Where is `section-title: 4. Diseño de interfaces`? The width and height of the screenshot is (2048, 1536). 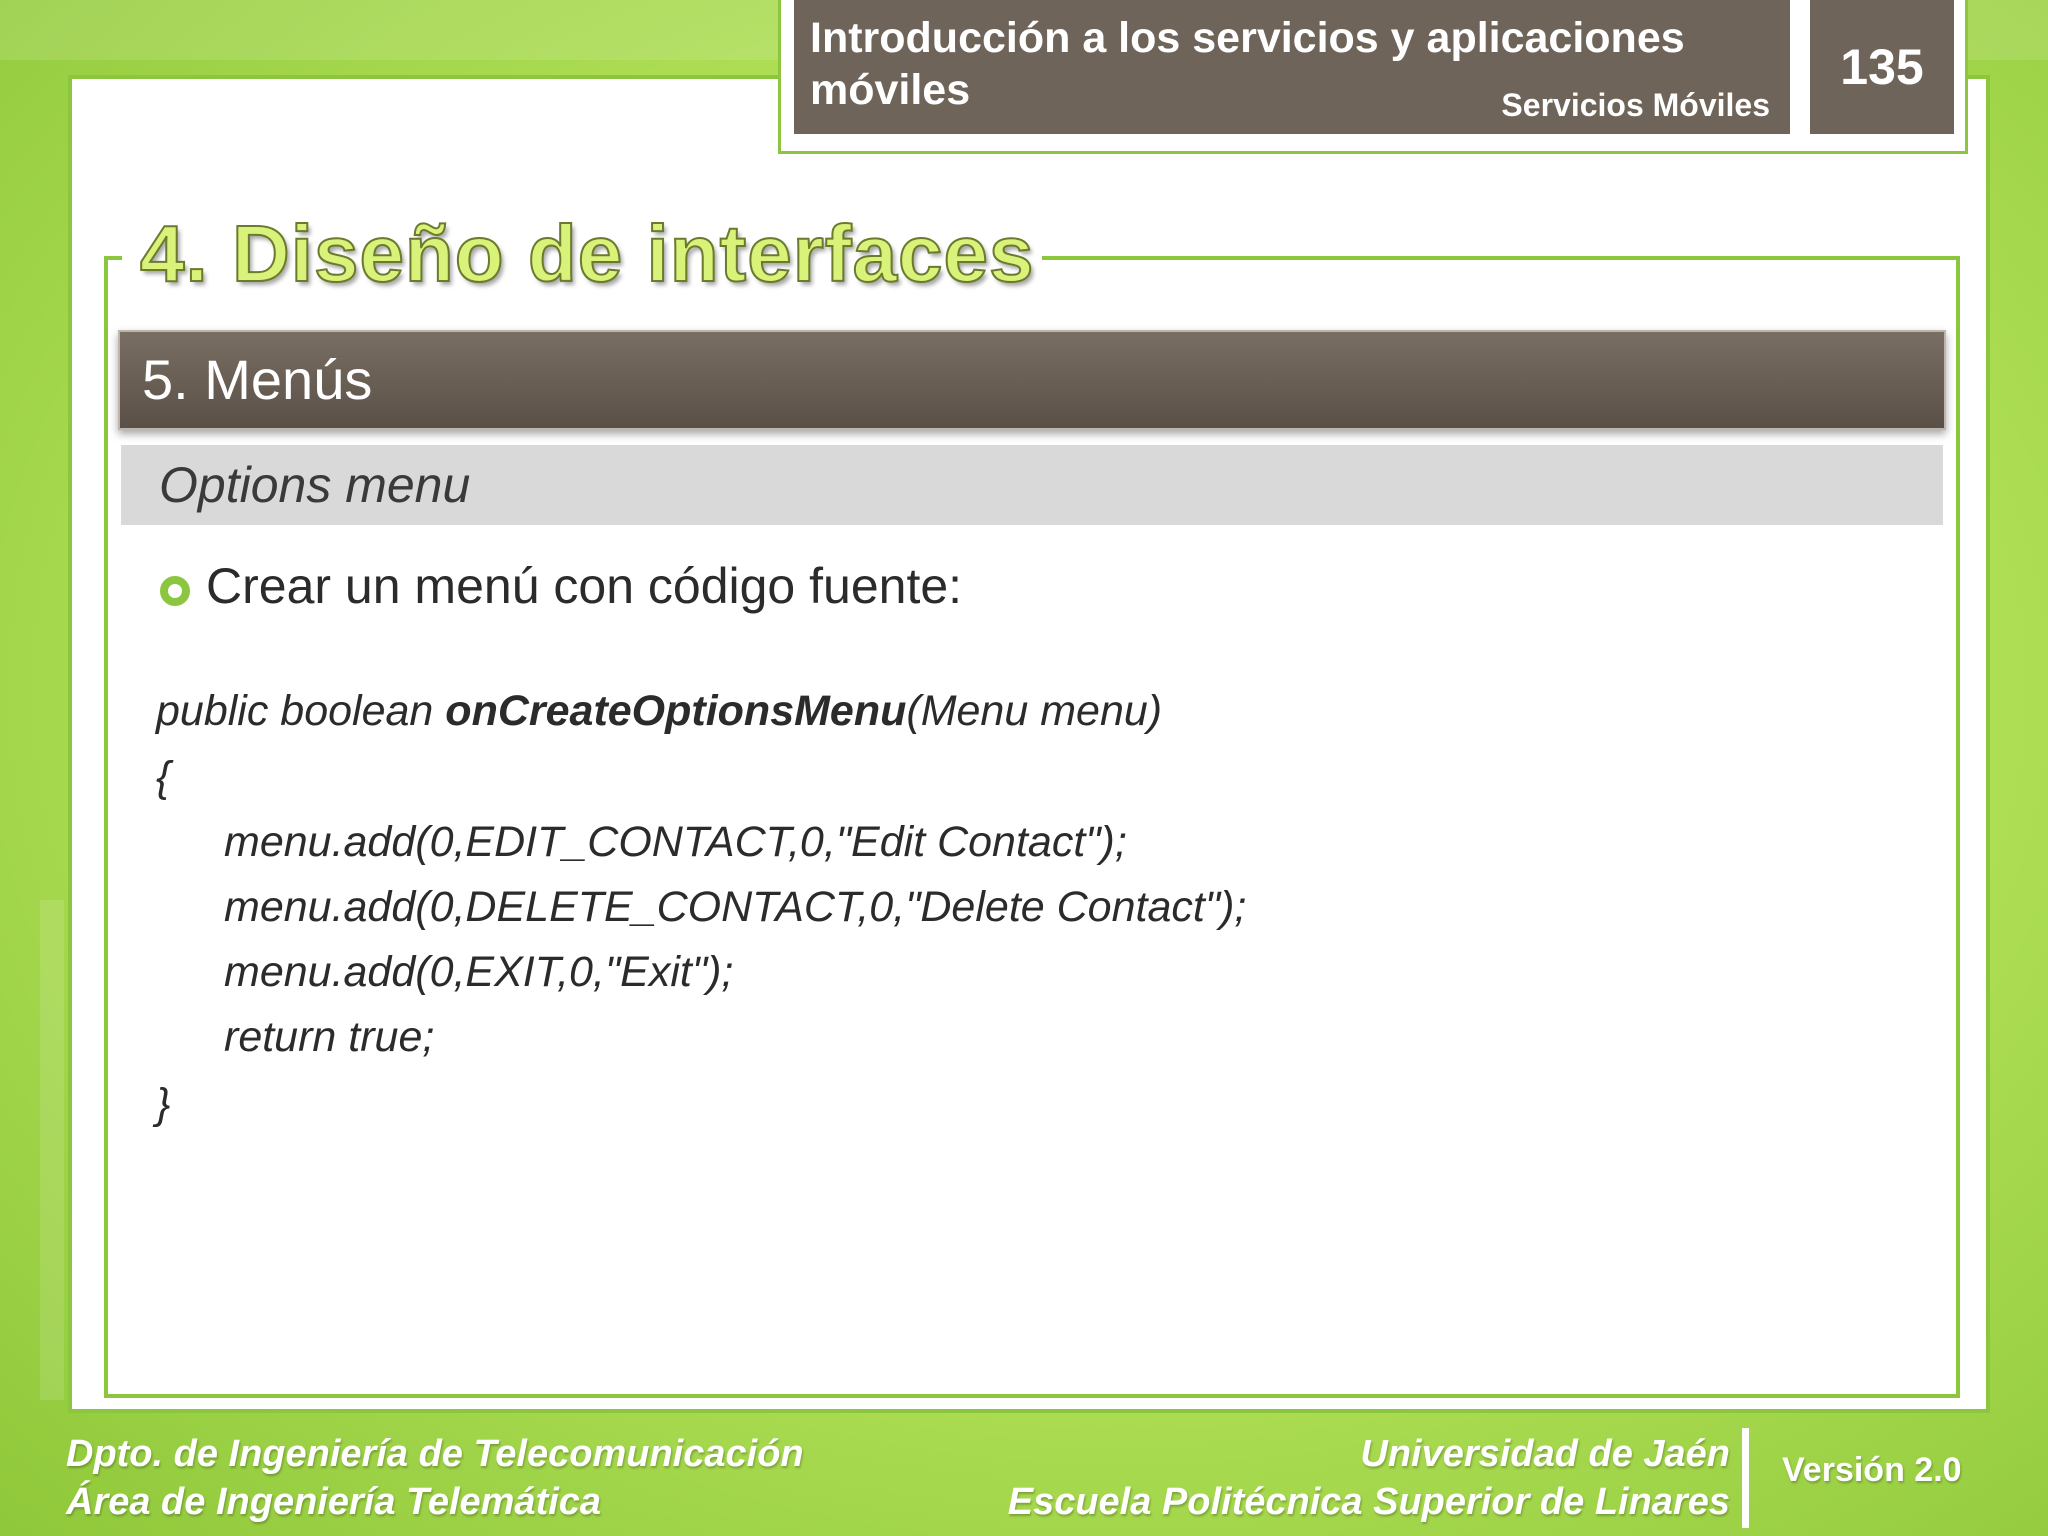 section-title: 4. Diseño de interfaces is located at coordinates (587, 254).